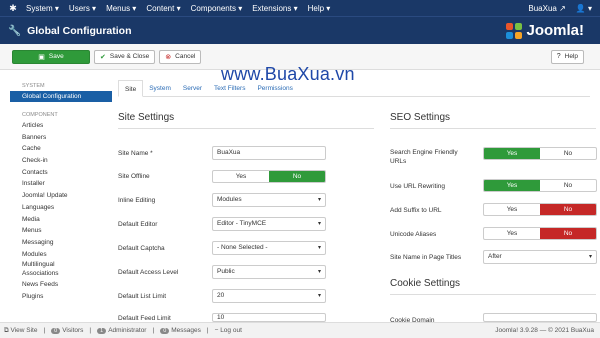 The width and height of the screenshot is (600, 338). Describe the element at coordinates (61, 161) in the screenshot. I see `sidebar-item-check-in: Check-in` at that location.